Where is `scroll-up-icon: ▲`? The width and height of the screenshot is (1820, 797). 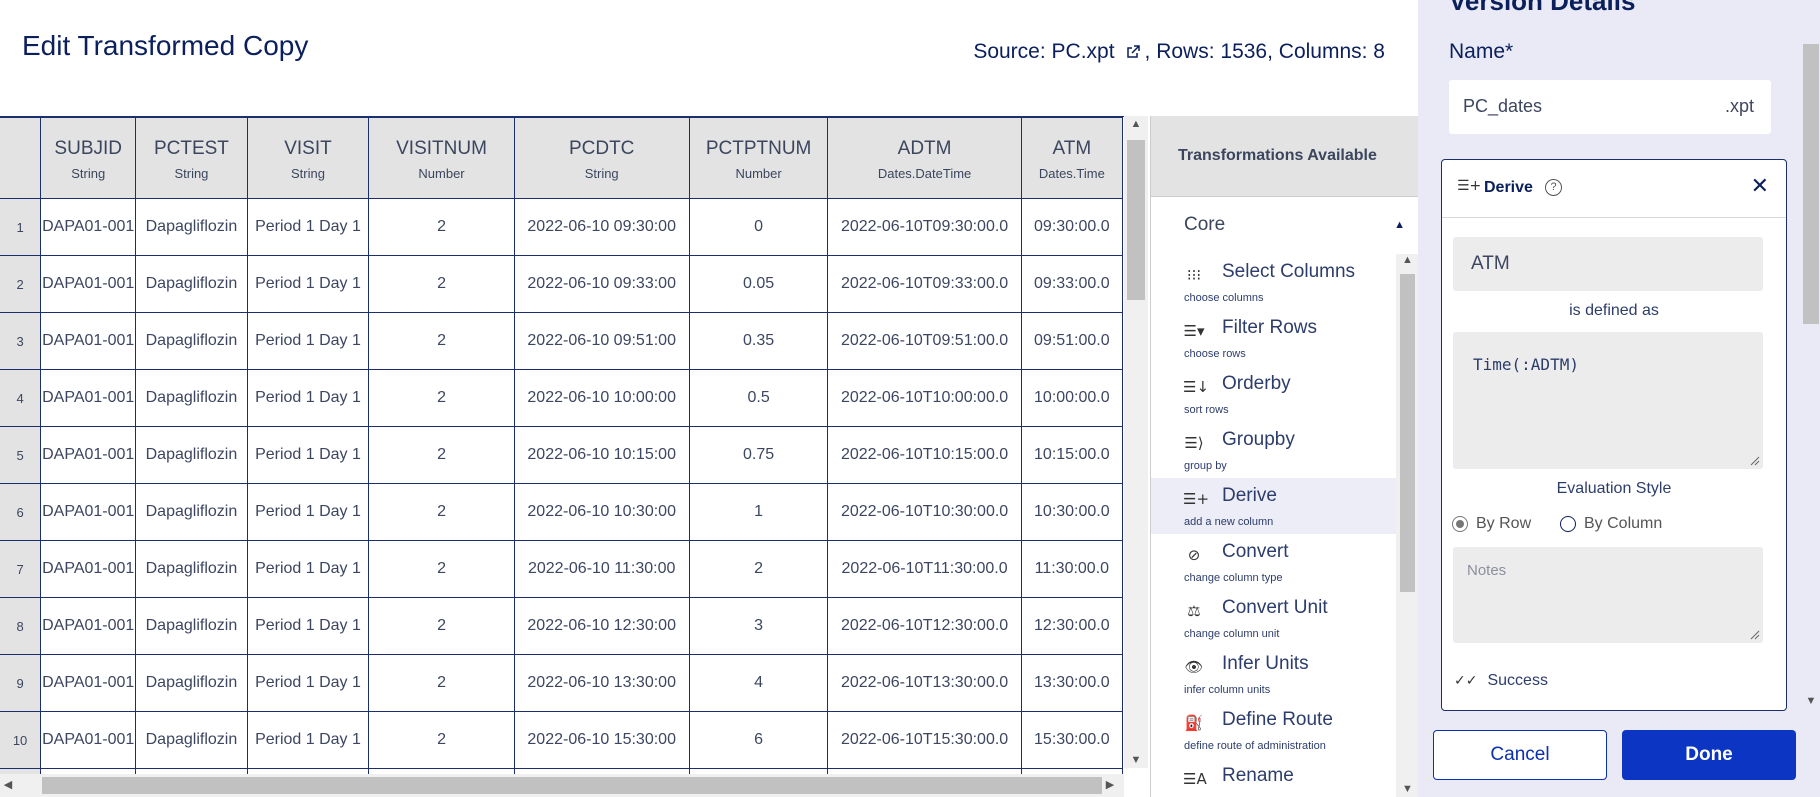
scroll-up-icon: ▲ is located at coordinates (1407, 260).